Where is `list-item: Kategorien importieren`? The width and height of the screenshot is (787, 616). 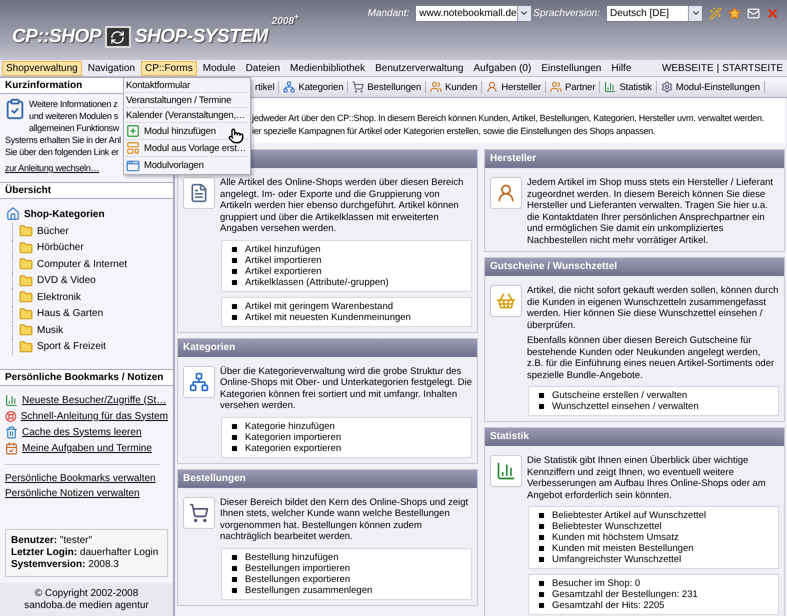 list-item: Kategorien importieren is located at coordinates (346, 437).